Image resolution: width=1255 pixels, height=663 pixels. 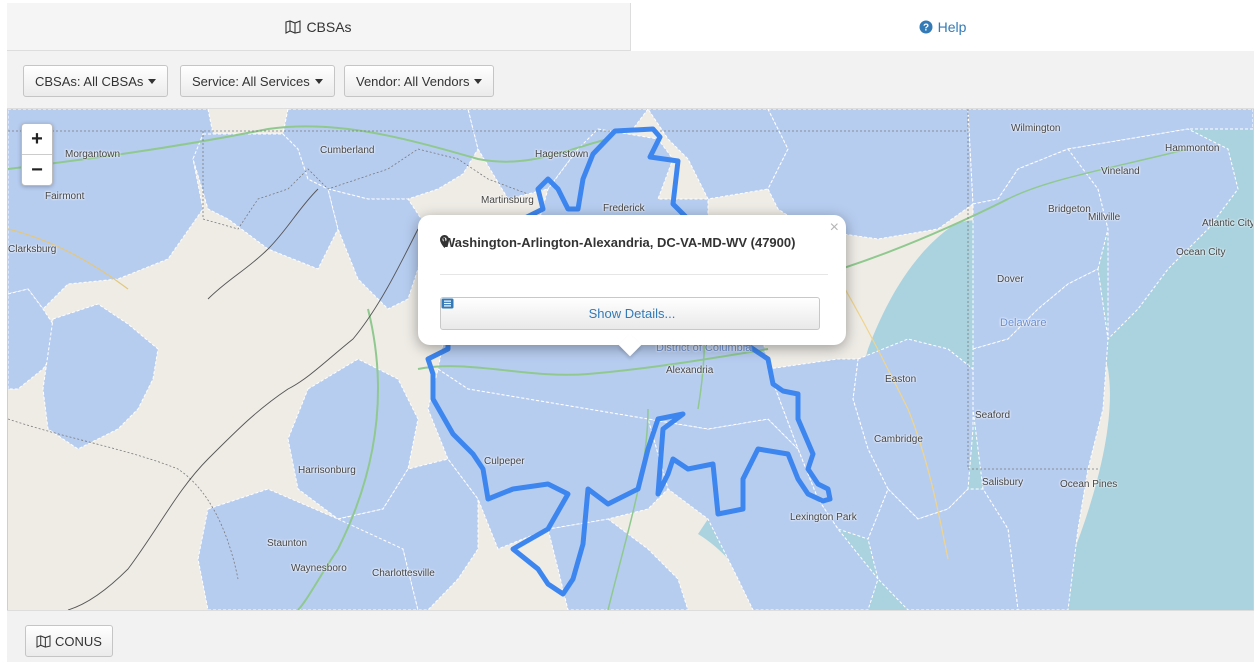 What do you see at coordinates (504, 461) in the screenshot?
I see `city-label: Culpeper` at bounding box center [504, 461].